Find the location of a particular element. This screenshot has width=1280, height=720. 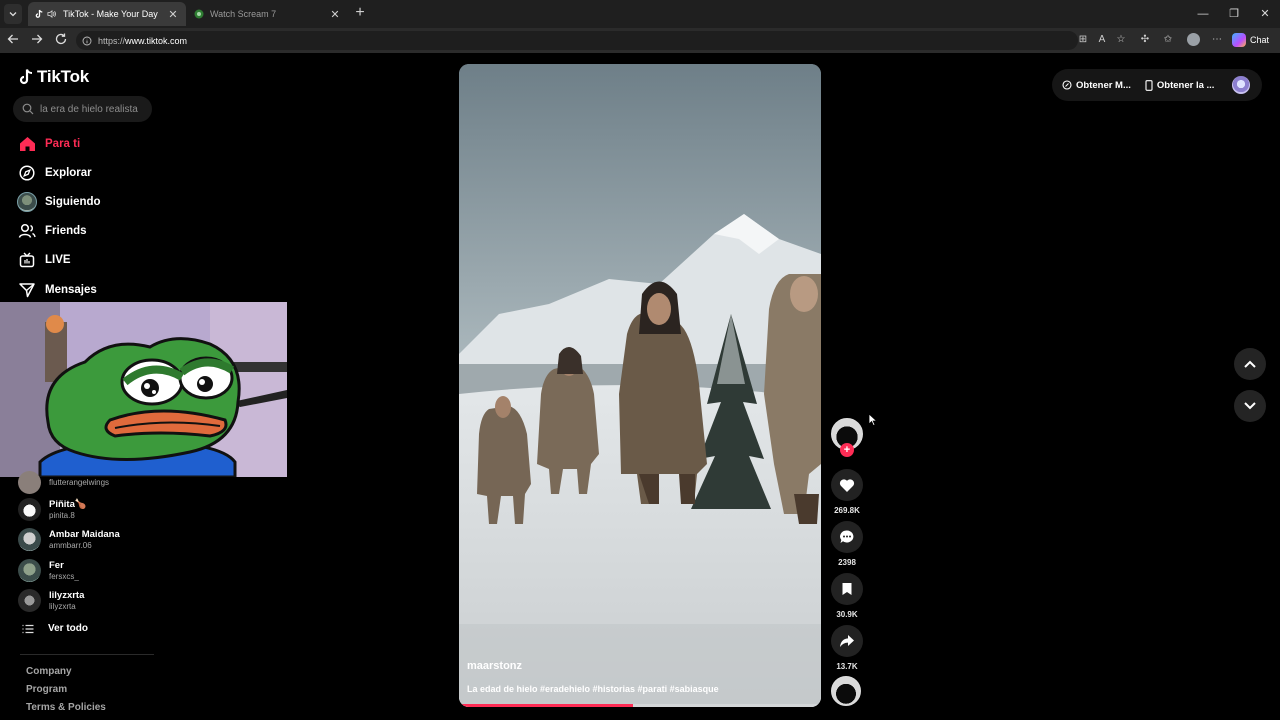

live-icon is located at coordinates (27, 260).